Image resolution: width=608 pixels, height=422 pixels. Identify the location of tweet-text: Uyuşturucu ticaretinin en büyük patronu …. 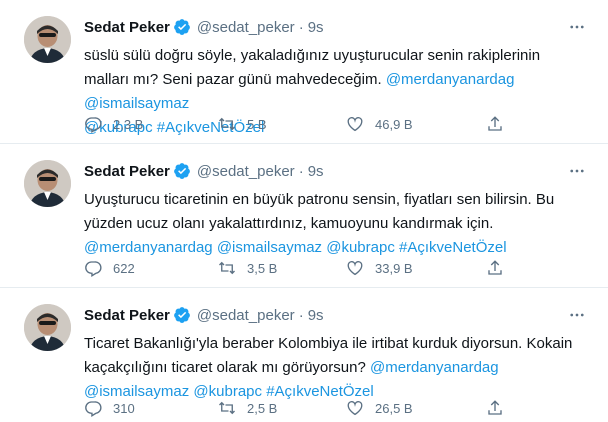
(334, 224).